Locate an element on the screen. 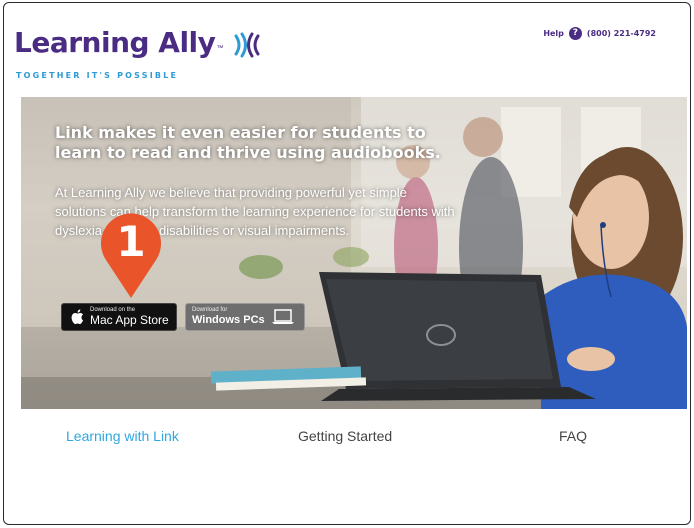 This screenshot has height=528, width=694. mac-button-label: Mac App Store is located at coordinates (129, 320).